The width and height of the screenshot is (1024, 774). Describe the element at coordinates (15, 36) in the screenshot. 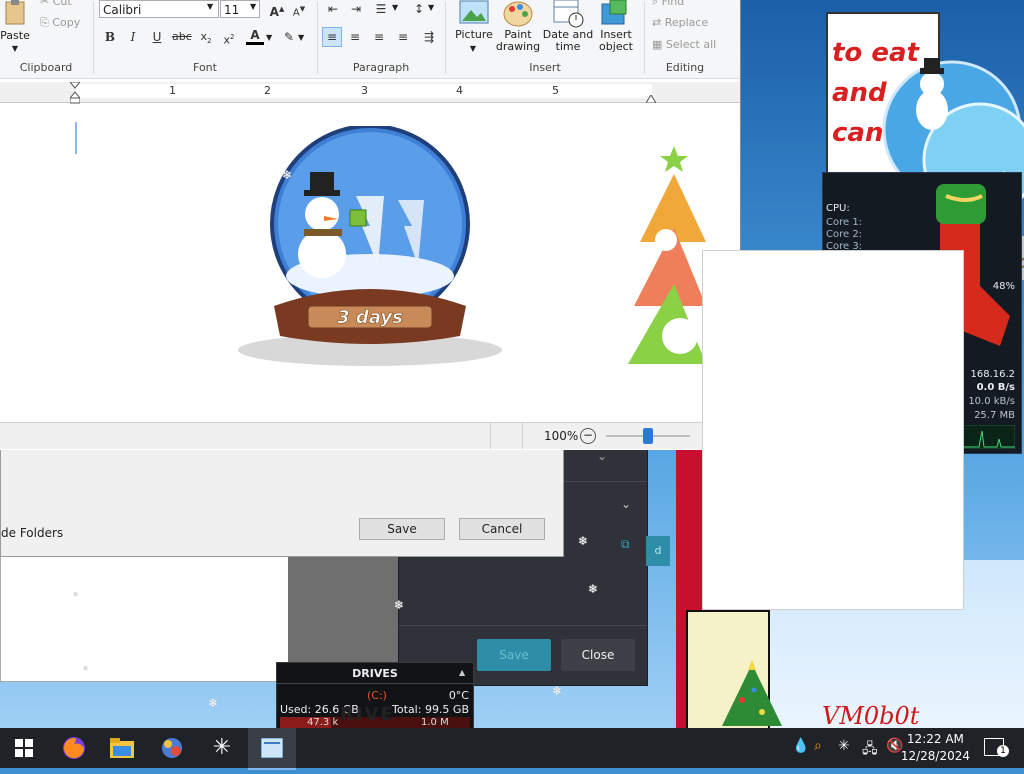

I see `paste-button: Paste` at that location.